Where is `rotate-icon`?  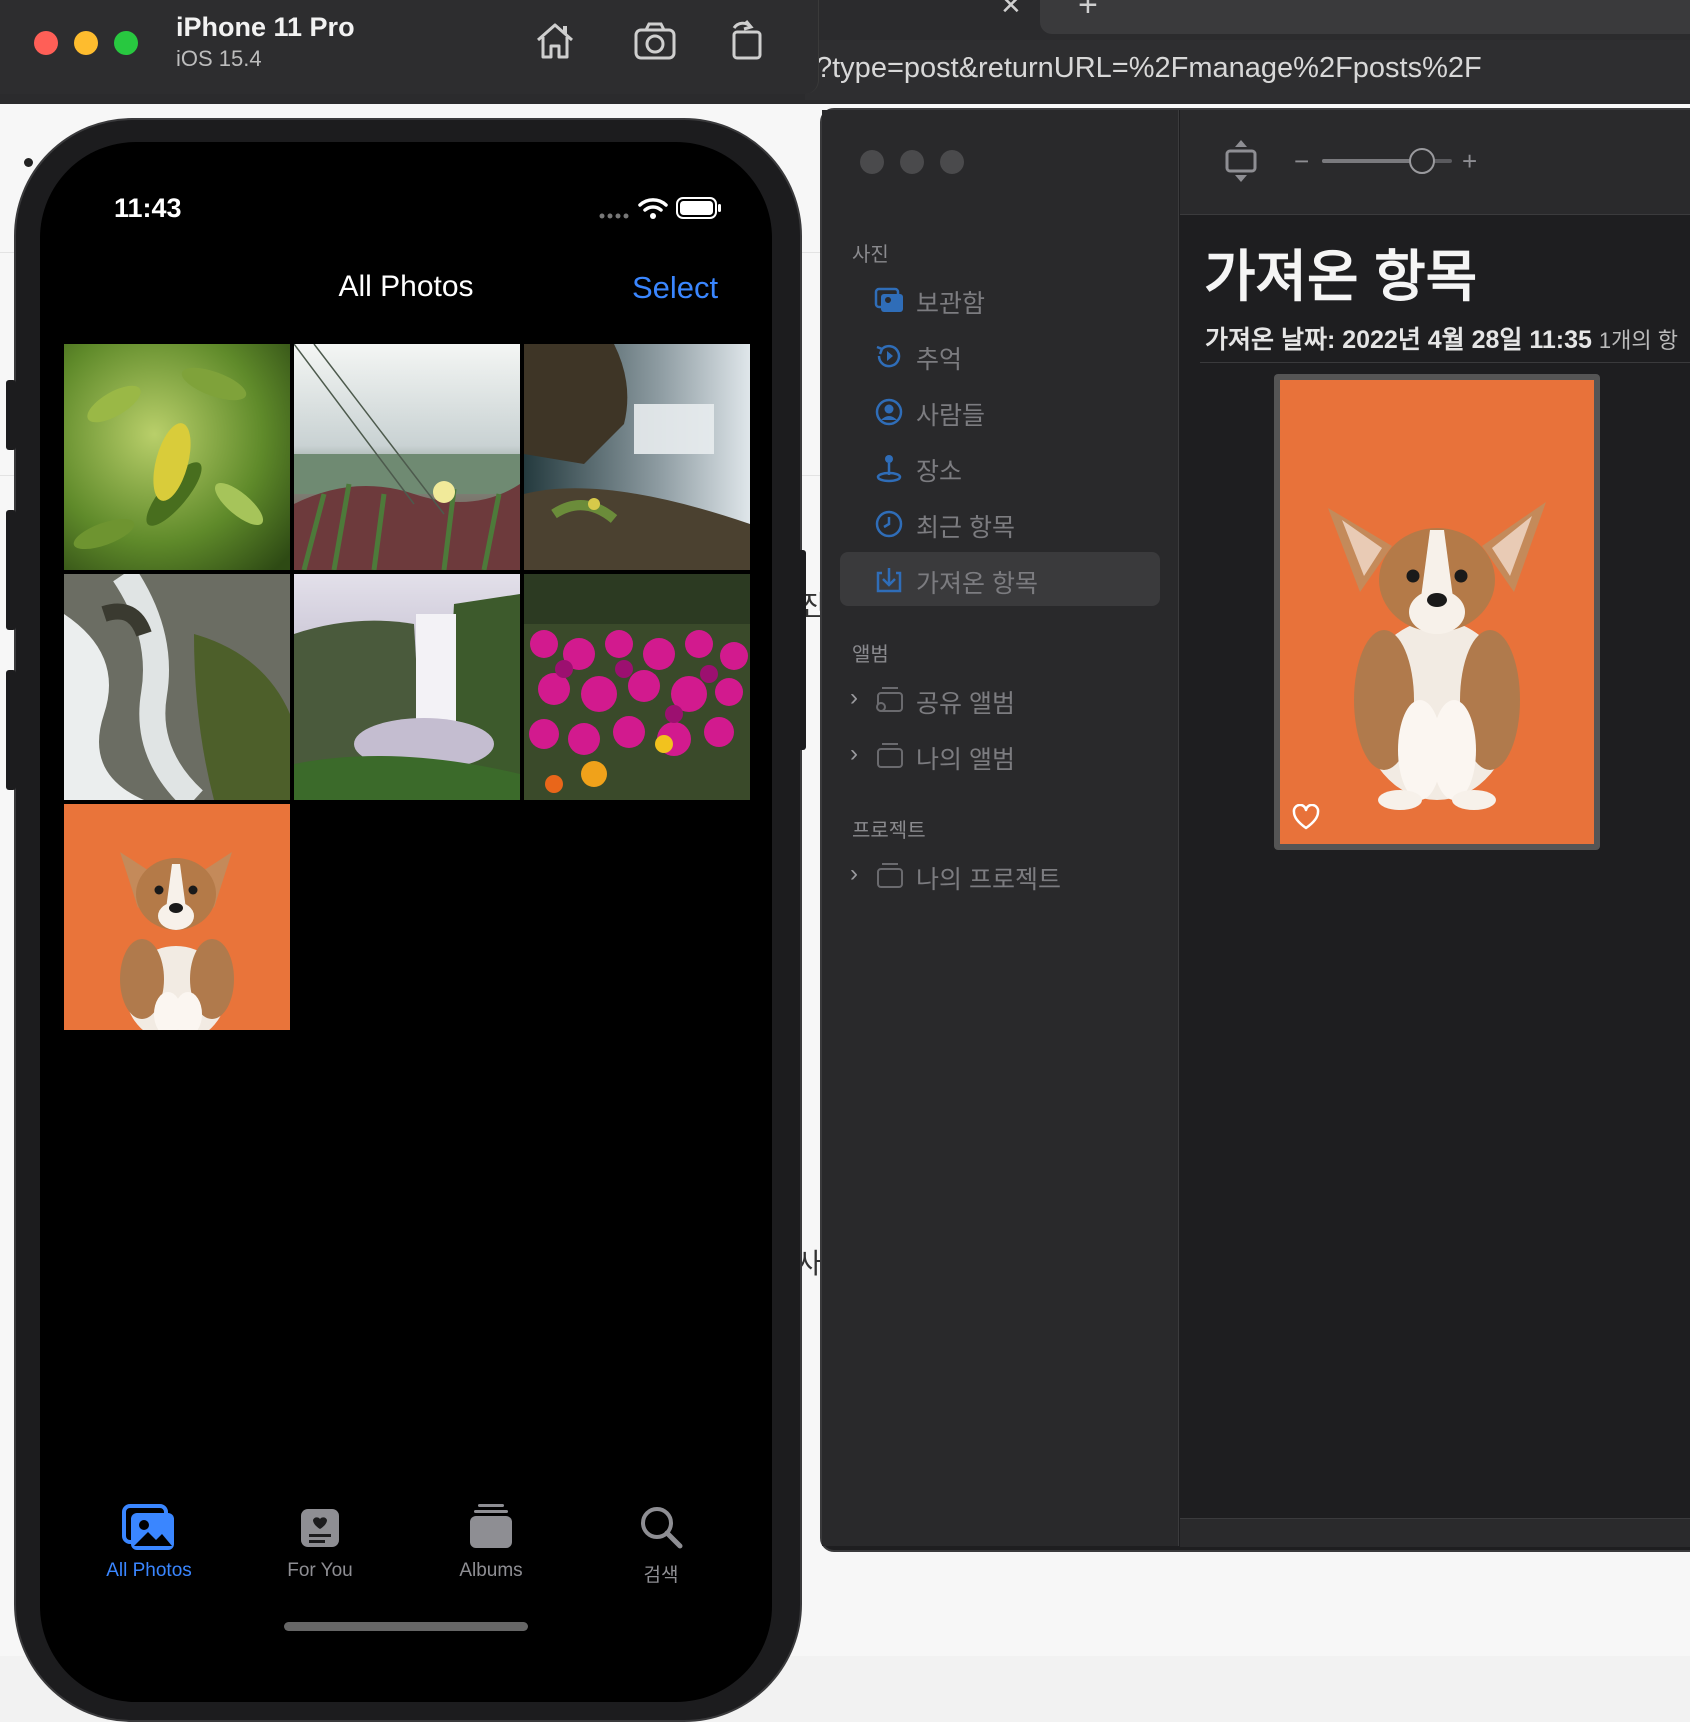
rotate-icon is located at coordinates (747, 41).